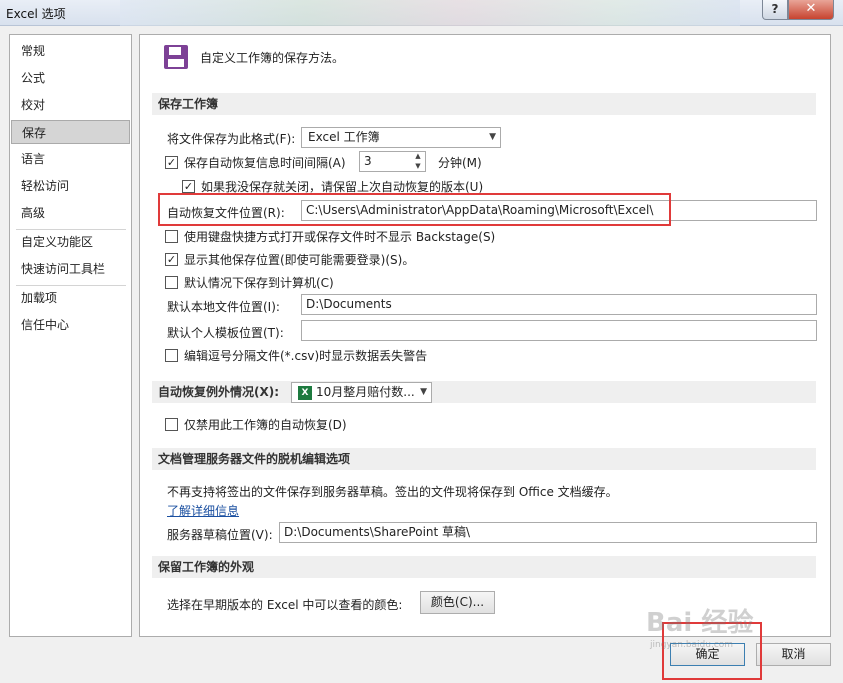  What do you see at coordinates (70, 325) in the screenshot?
I see `nav-item-trust-center: 信任中心` at bounding box center [70, 325].